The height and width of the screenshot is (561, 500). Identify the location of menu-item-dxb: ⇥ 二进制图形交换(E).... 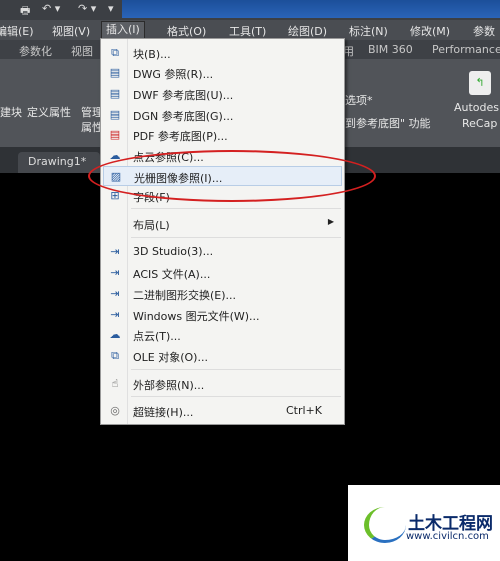
(222, 294).